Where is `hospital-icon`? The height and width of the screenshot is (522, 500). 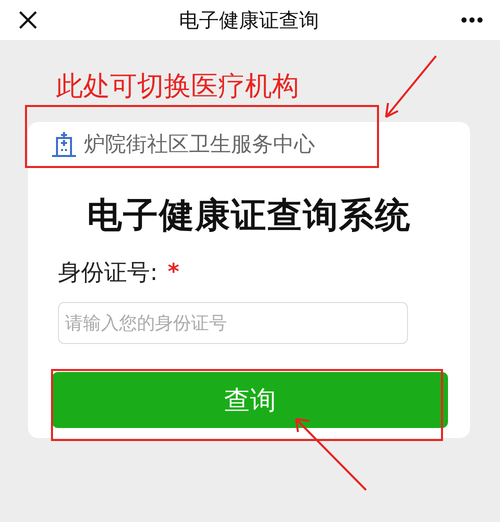 hospital-icon is located at coordinates (64, 144).